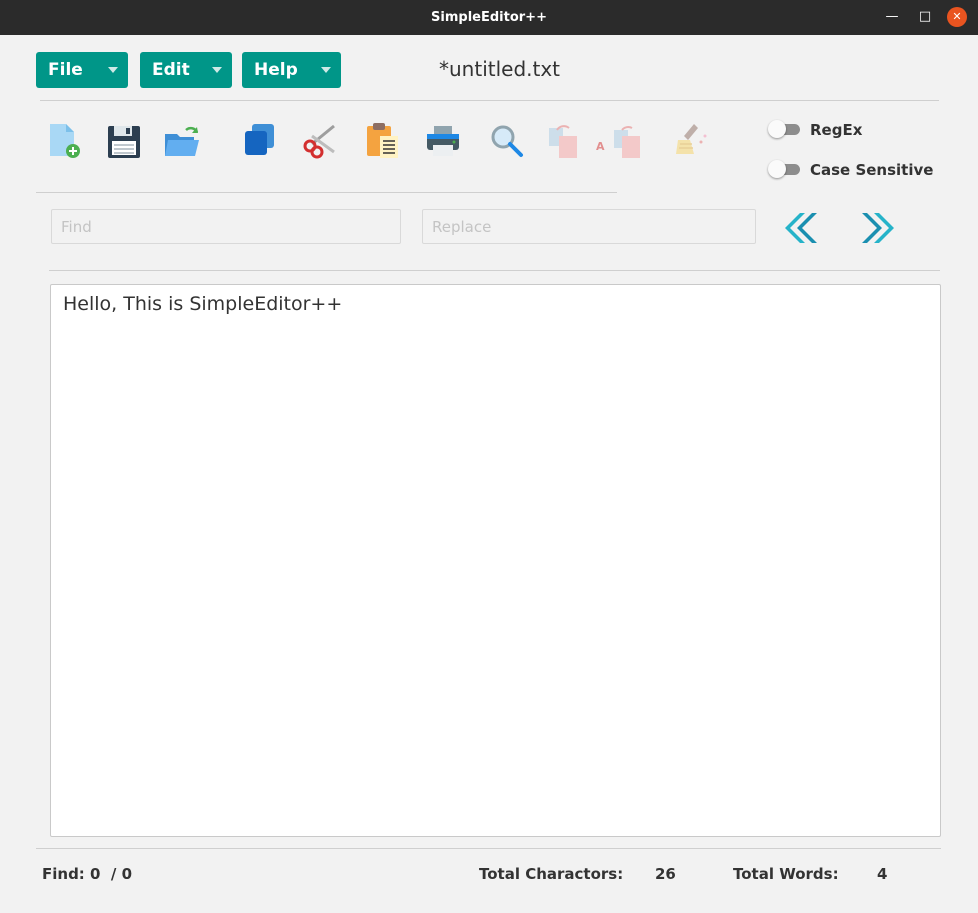  Describe the element at coordinates (600, 146) in the screenshot. I see `svg-text: A` at that location.